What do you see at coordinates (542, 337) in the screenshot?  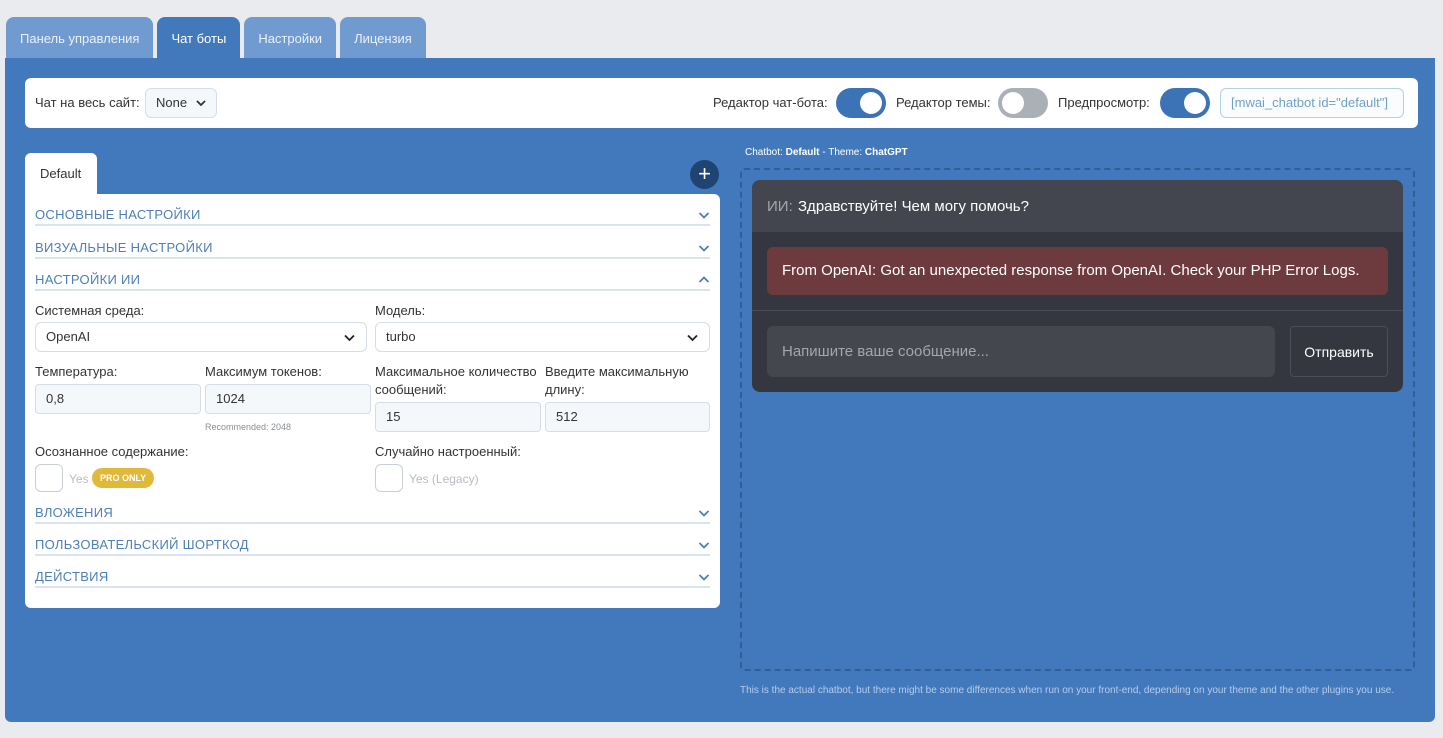 I see `model-select: turbo` at bounding box center [542, 337].